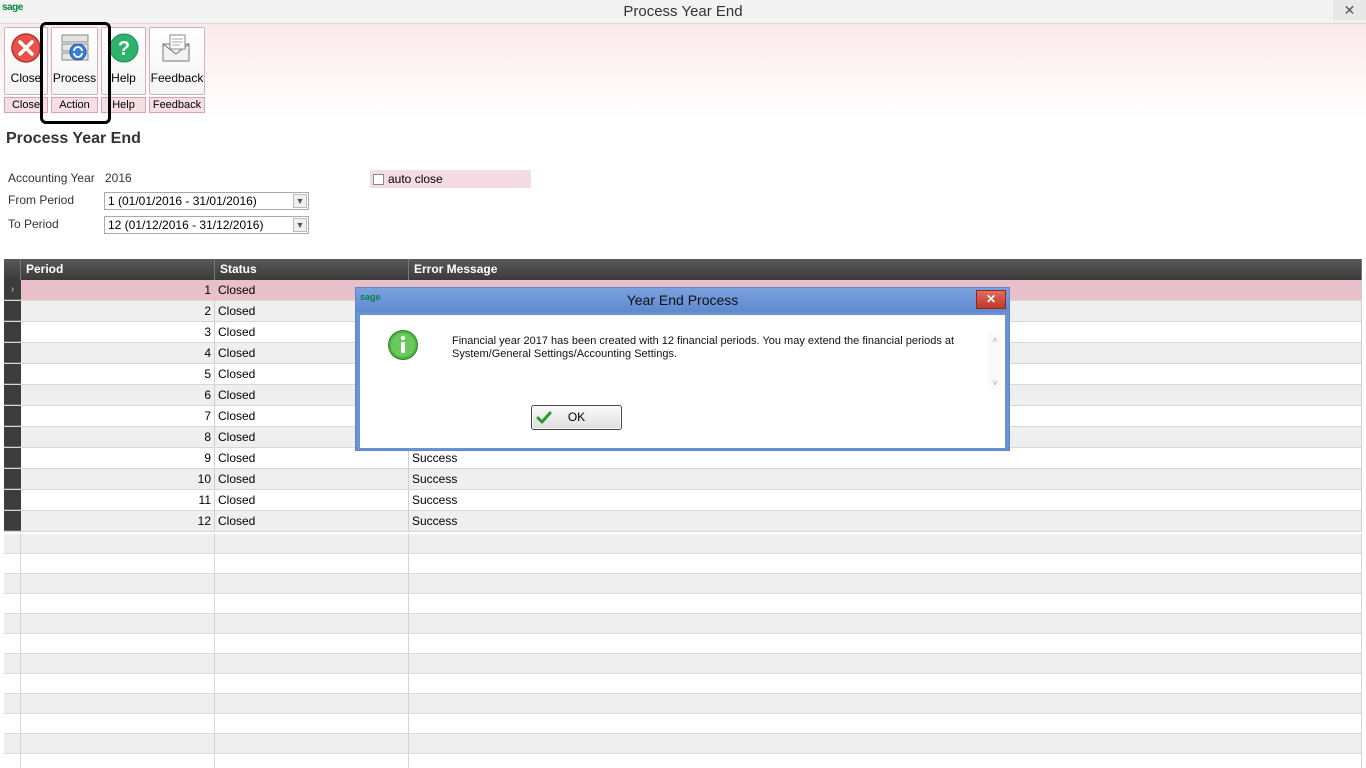 This screenshot has height=768, width=1366. I want to click on auto-close-checkbox: auto close, so click(450, 179).